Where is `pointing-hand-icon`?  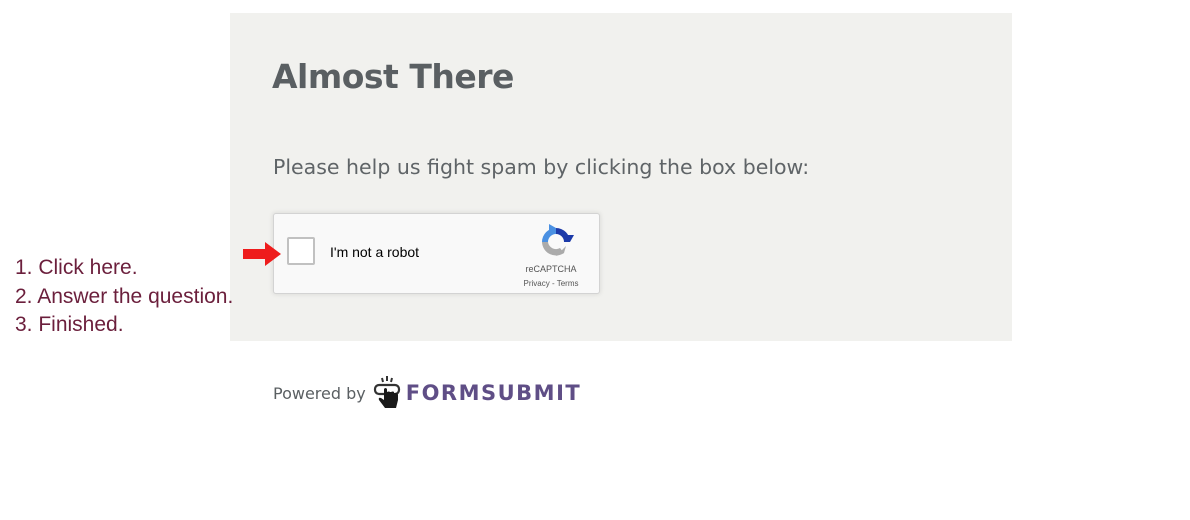
pointing-hand-icon is located at coordinates (386, 392).